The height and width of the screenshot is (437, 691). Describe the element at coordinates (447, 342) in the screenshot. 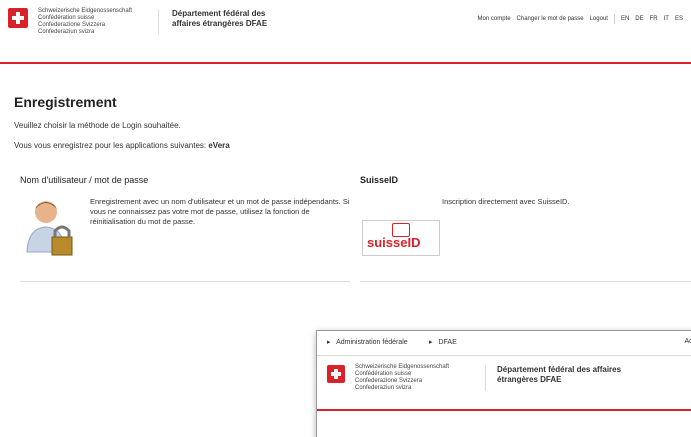

I see `breadcrumb-dfae-label: DFAE` at that location.